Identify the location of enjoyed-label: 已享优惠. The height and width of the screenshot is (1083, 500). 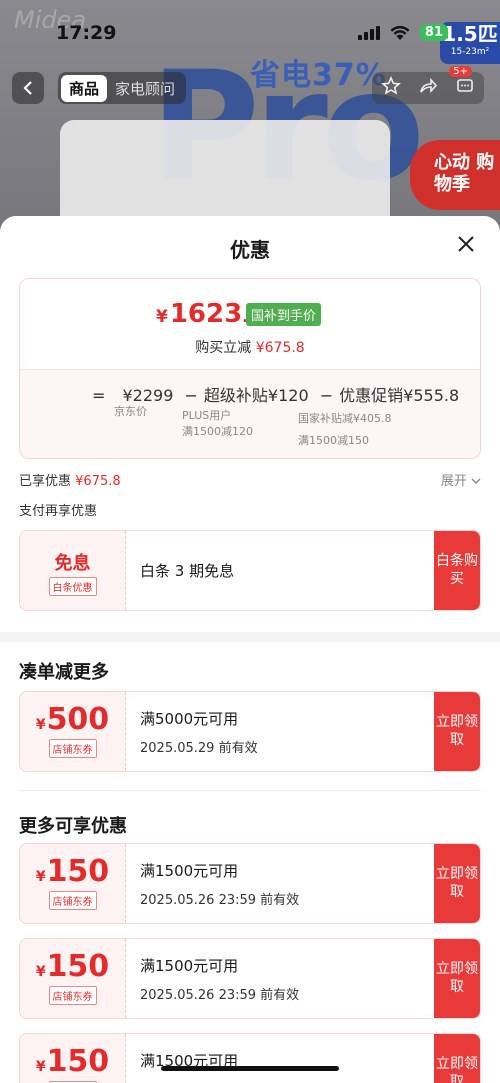
(45, 481).